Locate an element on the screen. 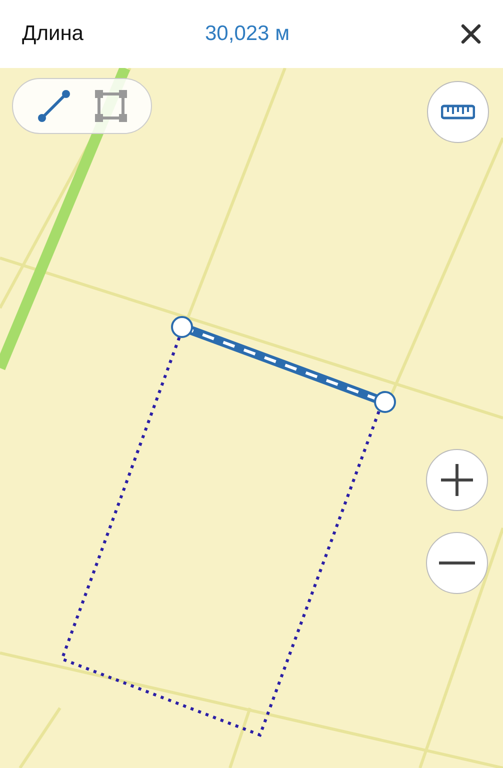  square-icon is located at coordinates (111, 106).